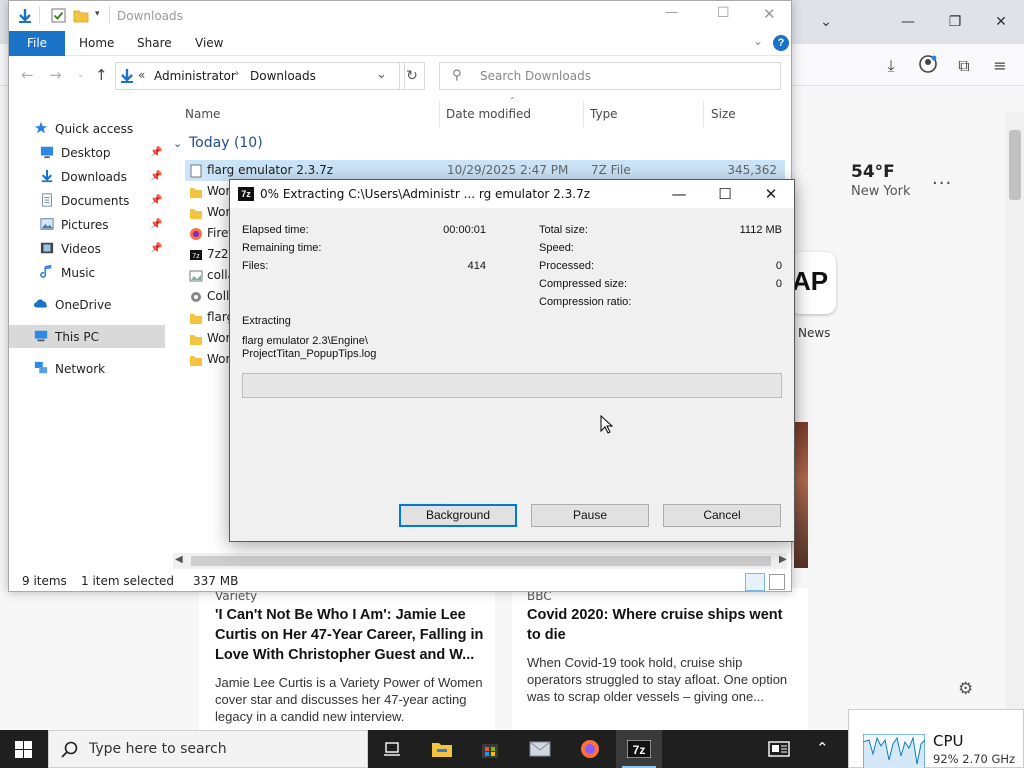 The width and height of the screenshot is (1024, 768). Describe the element at coordinates (72, 305) in the screenshot. I see `sidebar-item-onedrive: OneDrive` at that location.